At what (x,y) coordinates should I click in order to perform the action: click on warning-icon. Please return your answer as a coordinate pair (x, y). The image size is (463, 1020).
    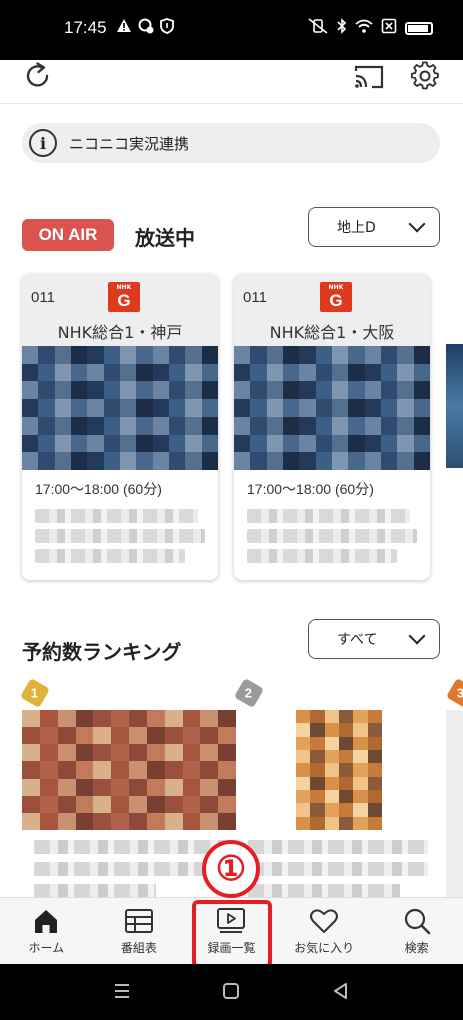
    Looking at the image, I should click on (124, 28).